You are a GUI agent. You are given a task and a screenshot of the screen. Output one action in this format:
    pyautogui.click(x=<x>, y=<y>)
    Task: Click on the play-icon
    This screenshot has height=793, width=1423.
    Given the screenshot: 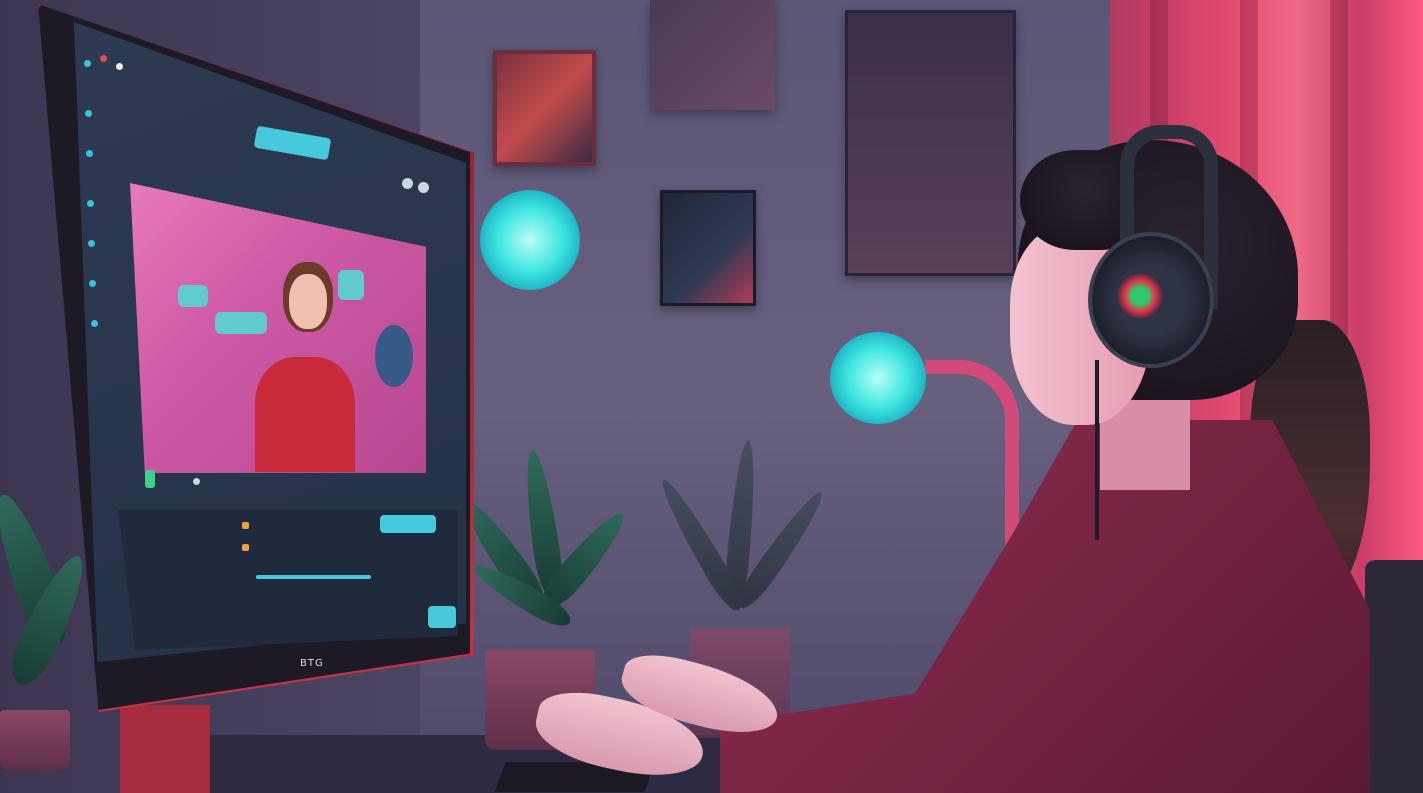 What is the action you would take?
    pyautogui.click(x=394, y=356)
    